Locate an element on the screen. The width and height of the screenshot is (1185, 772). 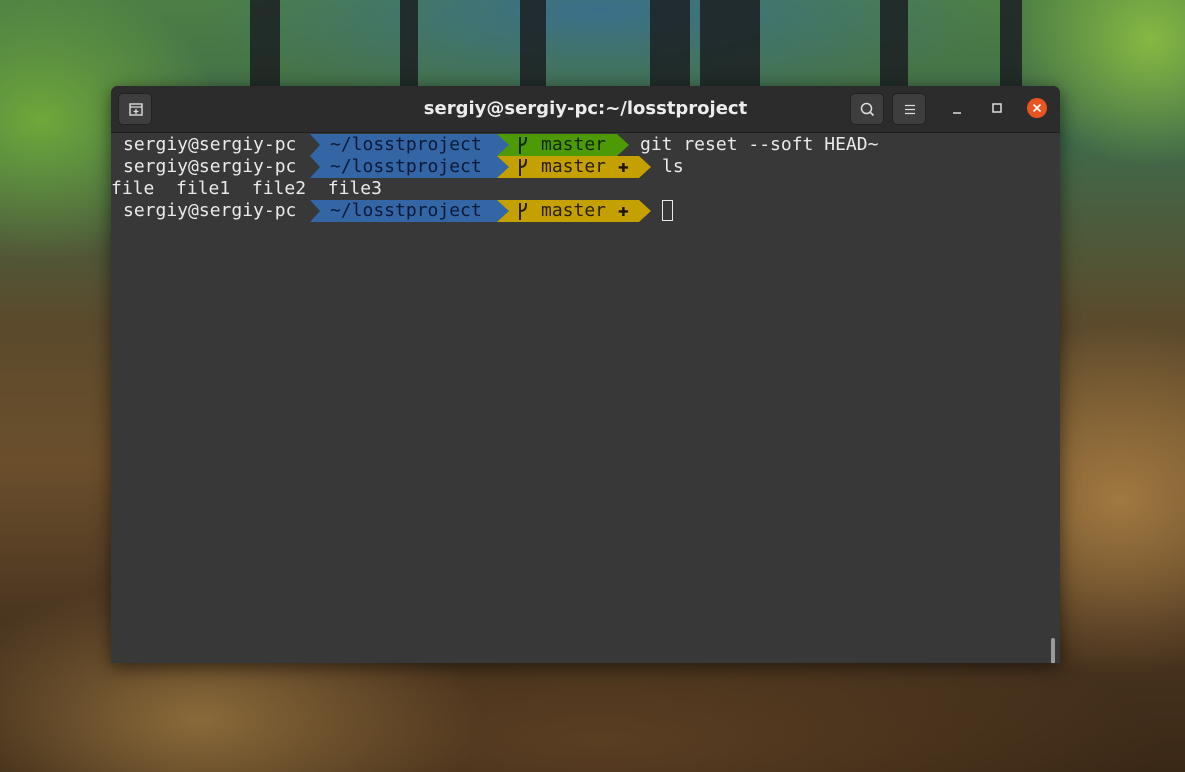
minimize-icon is located at coordinates (957, 113).